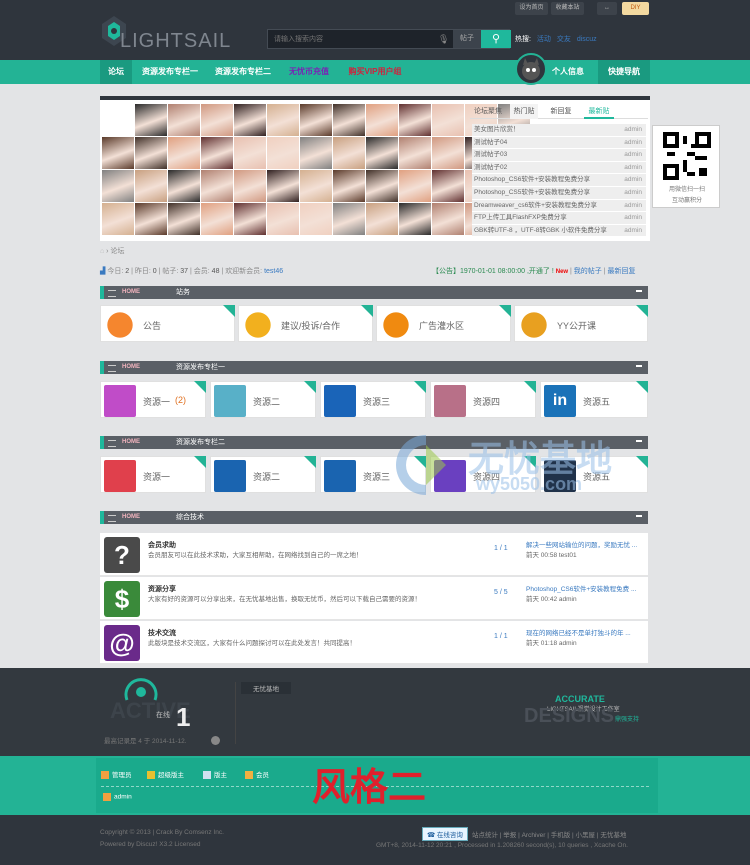  What do you see at coordinates (490, 154) in the screenshot?
I see `post-title: 测试帖子03` at bounding box center [490, 154].